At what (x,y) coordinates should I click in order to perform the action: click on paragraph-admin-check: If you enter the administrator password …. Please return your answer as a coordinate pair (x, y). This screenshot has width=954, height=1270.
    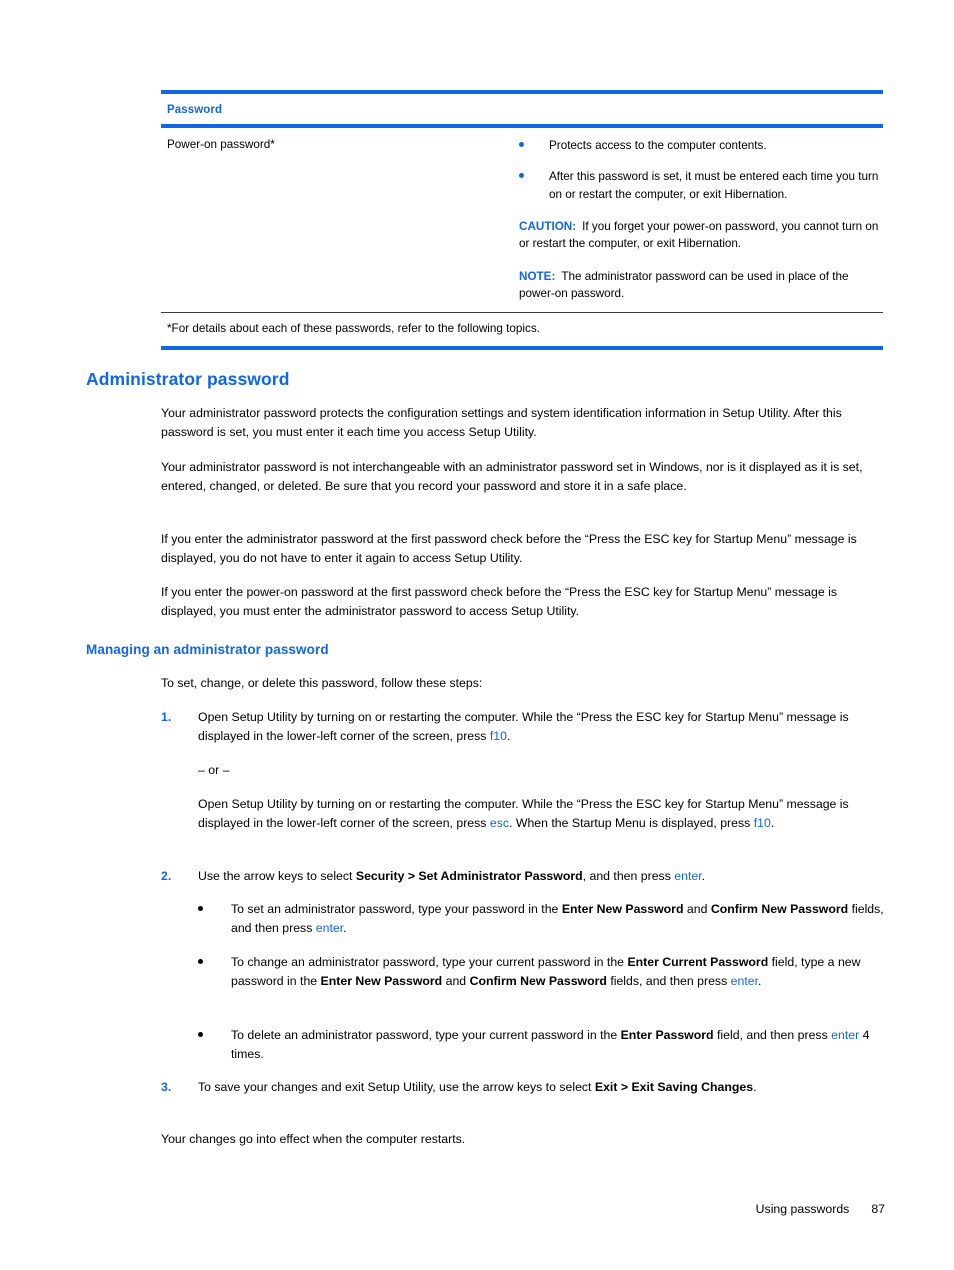
    Looking at the image, I should click on (509, 548).